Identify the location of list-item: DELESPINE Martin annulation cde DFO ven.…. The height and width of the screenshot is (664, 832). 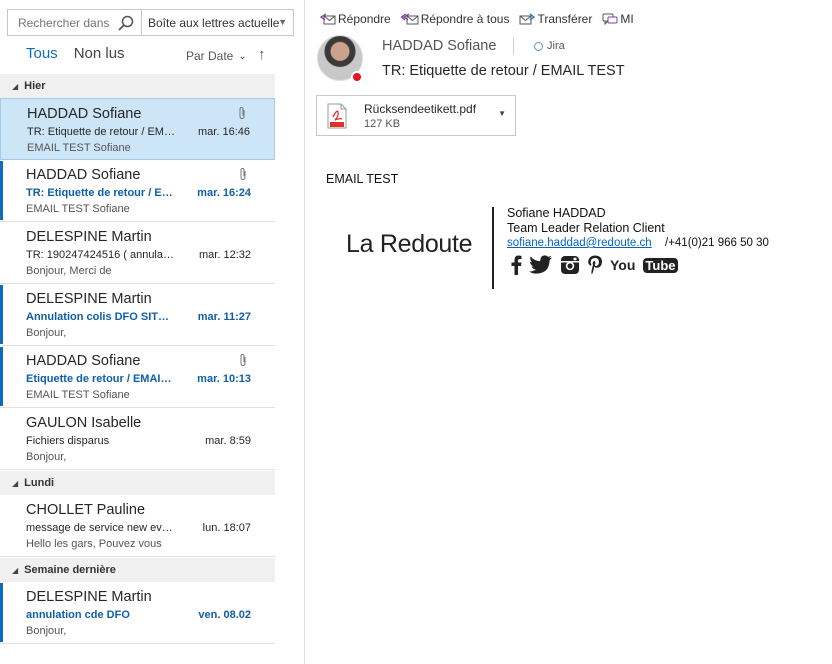
(137, 613).